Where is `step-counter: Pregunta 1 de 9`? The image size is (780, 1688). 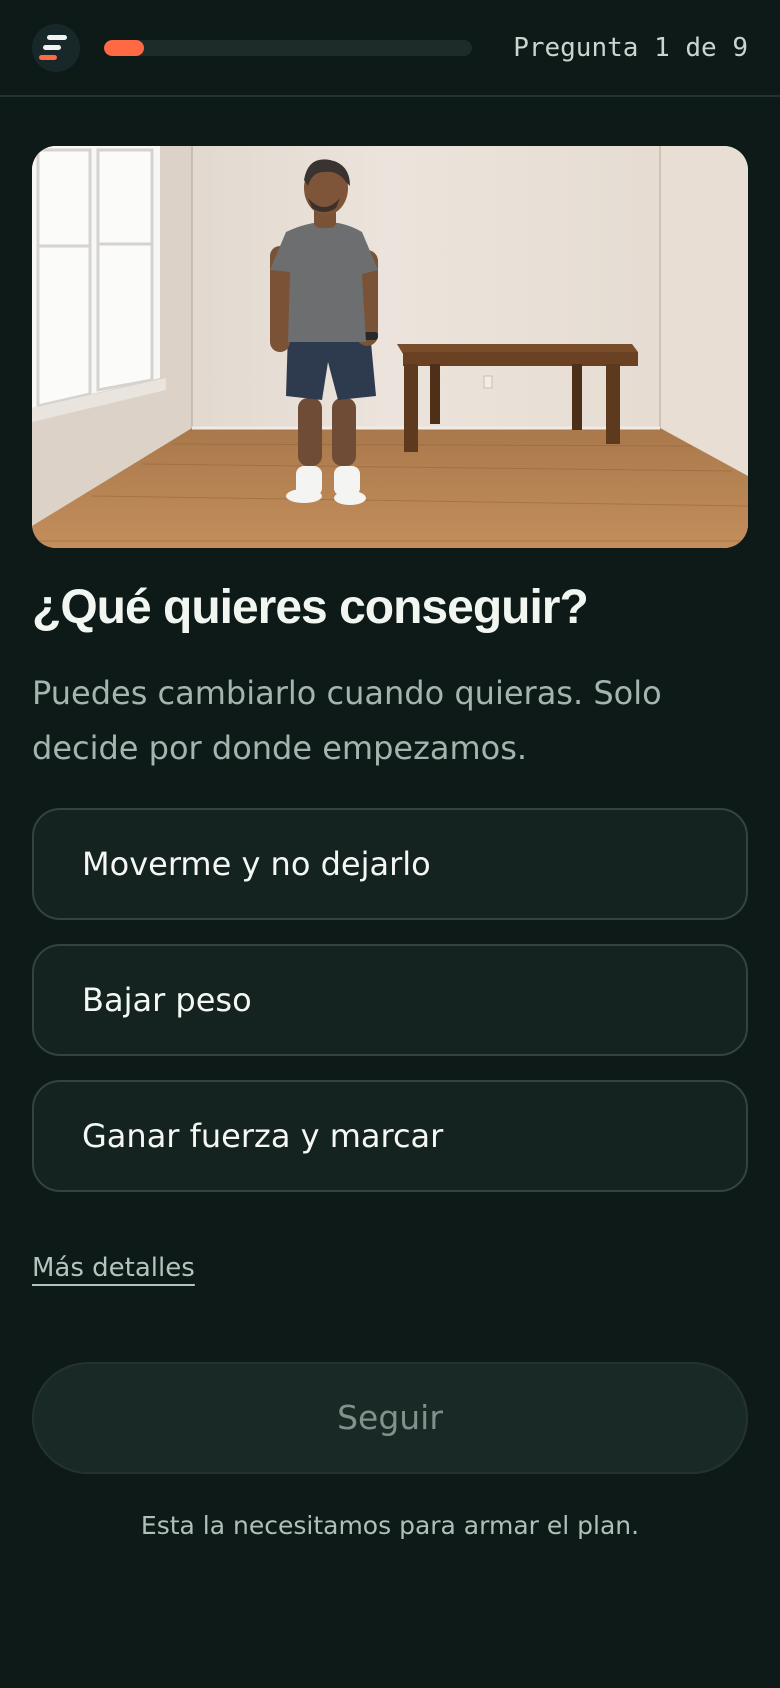
step-counter: Pregunta 1 de 9 is located at coordinates (630, 48).